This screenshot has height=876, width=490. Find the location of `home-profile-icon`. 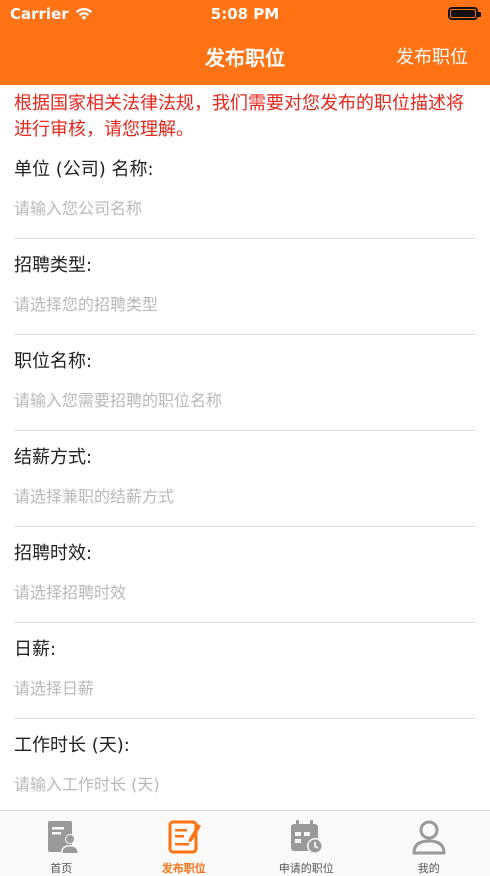

home-profile-icon is located at coordinates (64, 837).